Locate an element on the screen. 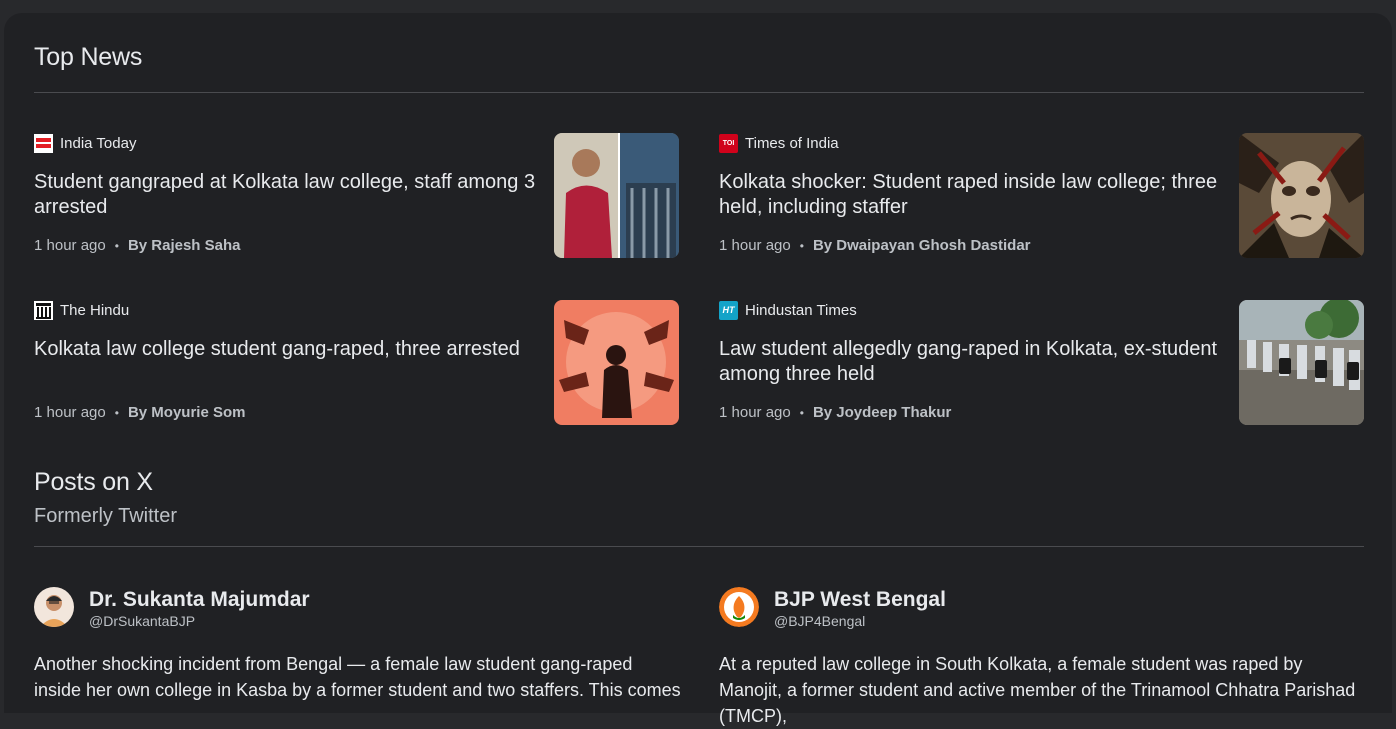  posts-divider is located at coordinates (699, 546).